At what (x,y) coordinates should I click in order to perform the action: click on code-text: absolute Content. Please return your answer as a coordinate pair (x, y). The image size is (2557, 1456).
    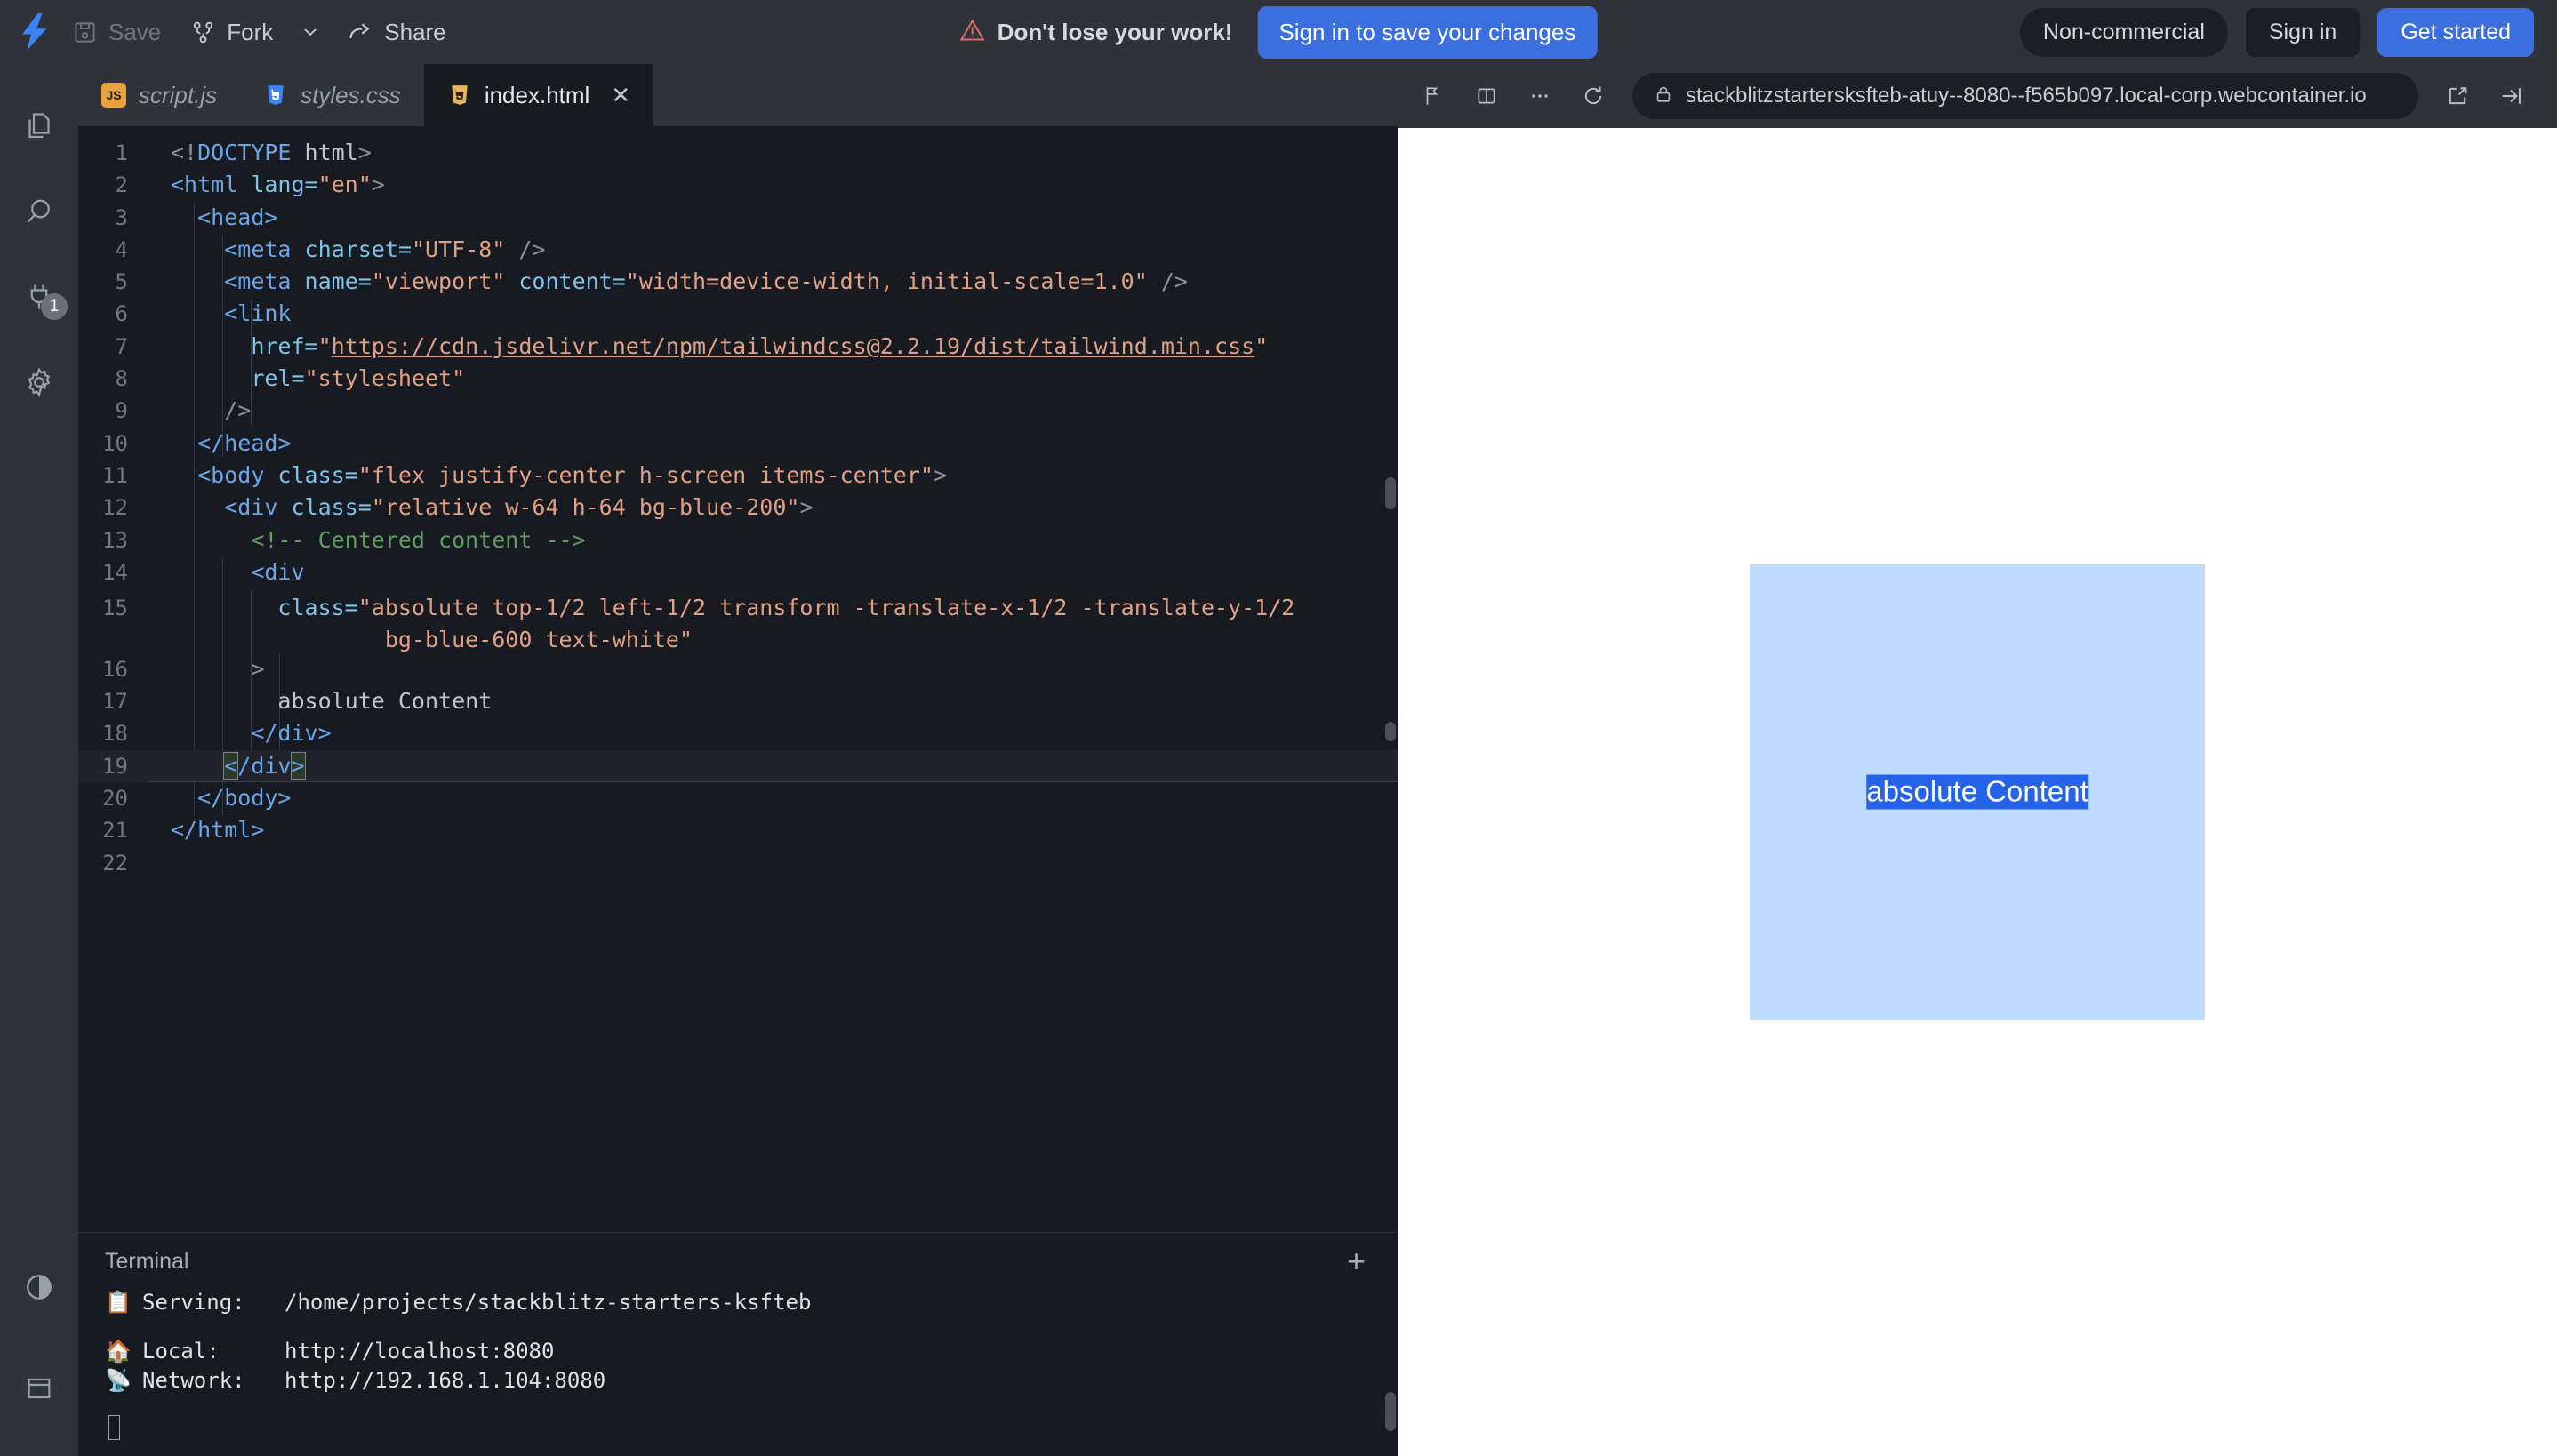
    Looking at the image, I should click on (385, 701).